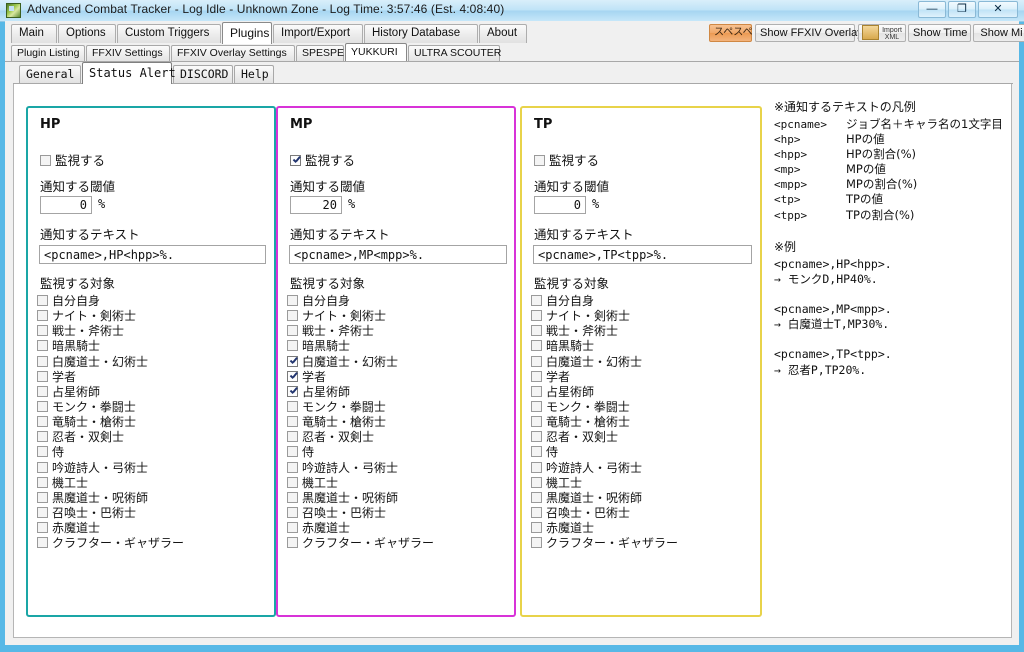 The image size is (1024, 652). I want to click on notify-text-input-mp: <pcname>,MP<mpp>%., so click(398, 254).